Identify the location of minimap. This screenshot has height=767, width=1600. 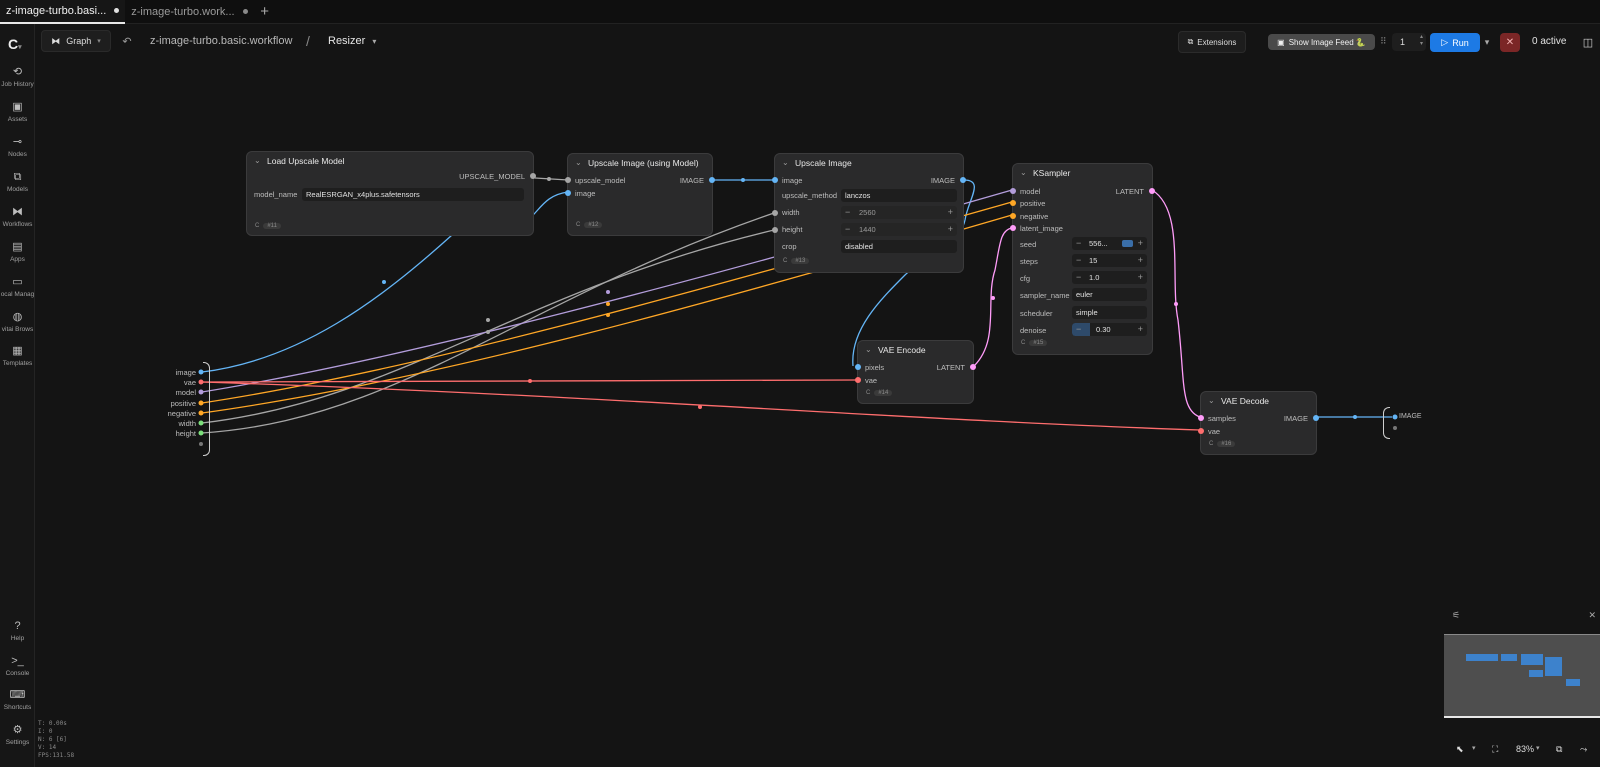
(1522, 676).